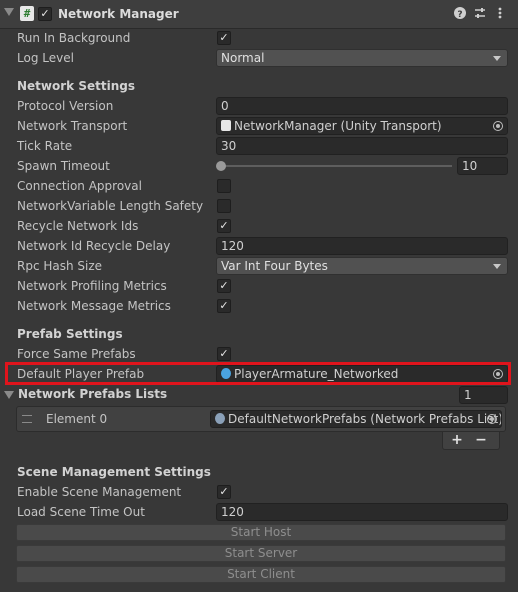 The height and width of the screenshot is (592, 518). What do you see at coordinates (261, 574) in the screenshot?
I see `start-client-button: Start Client` at bounding box center [261, 574].